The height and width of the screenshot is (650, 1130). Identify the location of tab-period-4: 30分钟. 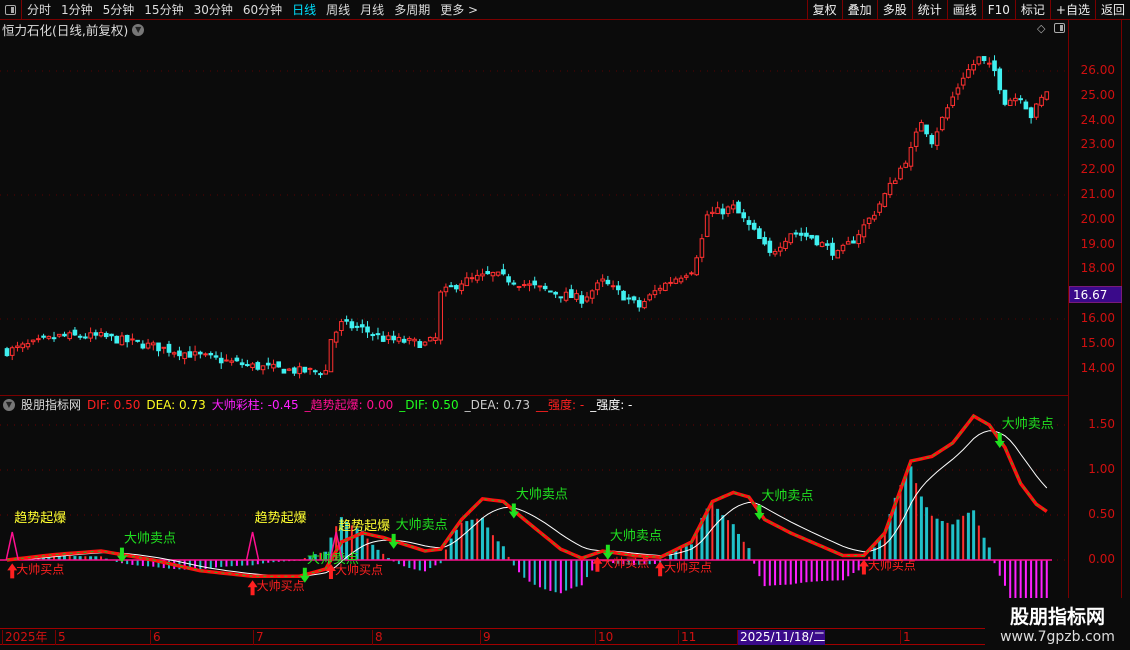
(213, 10).